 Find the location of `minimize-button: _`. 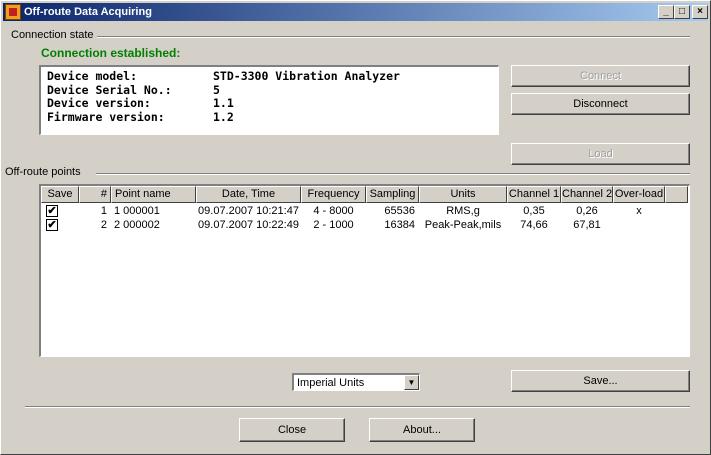

minimize-button: _ is located at coordinates (666, 12).